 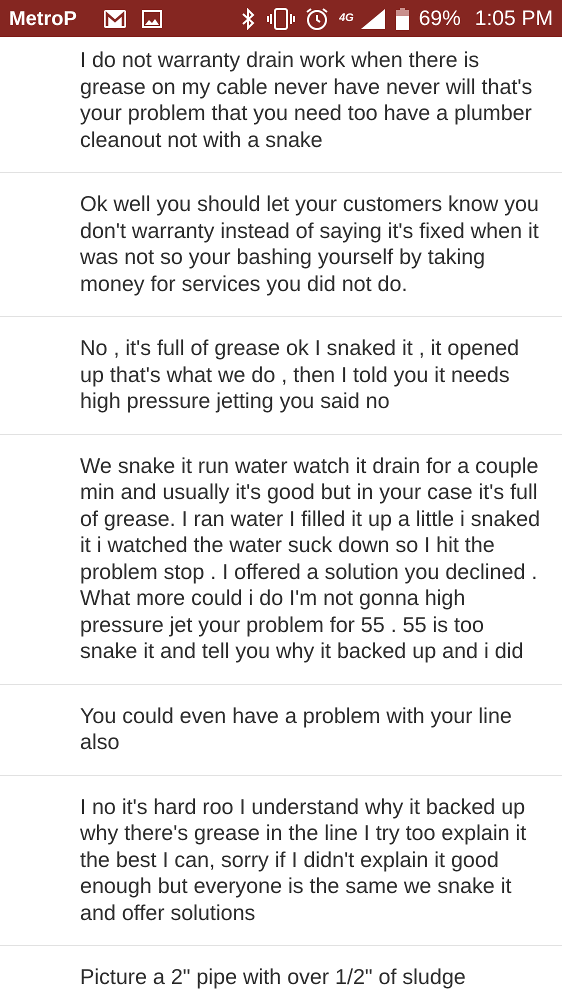 I want to click on mail-icon, so click(x=115, y=18).